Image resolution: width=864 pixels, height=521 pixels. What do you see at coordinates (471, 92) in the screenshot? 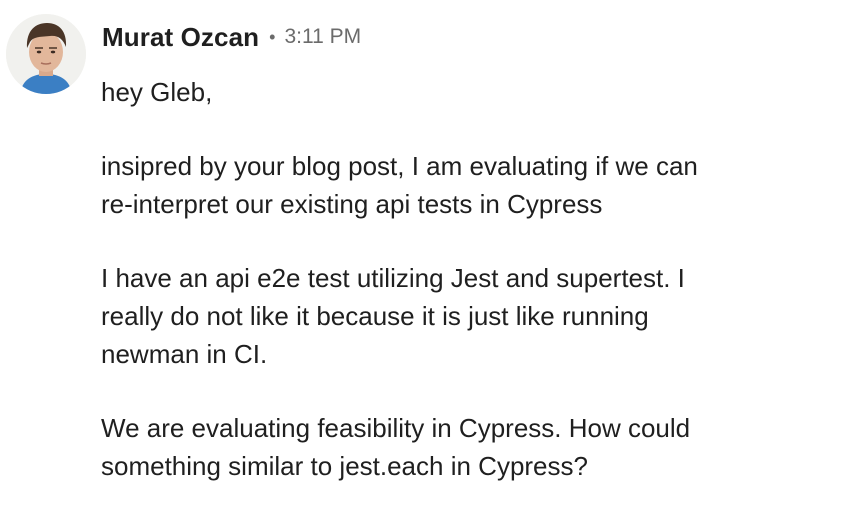
I see `message-paragraph: hey Gleb,` at bounding box center [471, 92].